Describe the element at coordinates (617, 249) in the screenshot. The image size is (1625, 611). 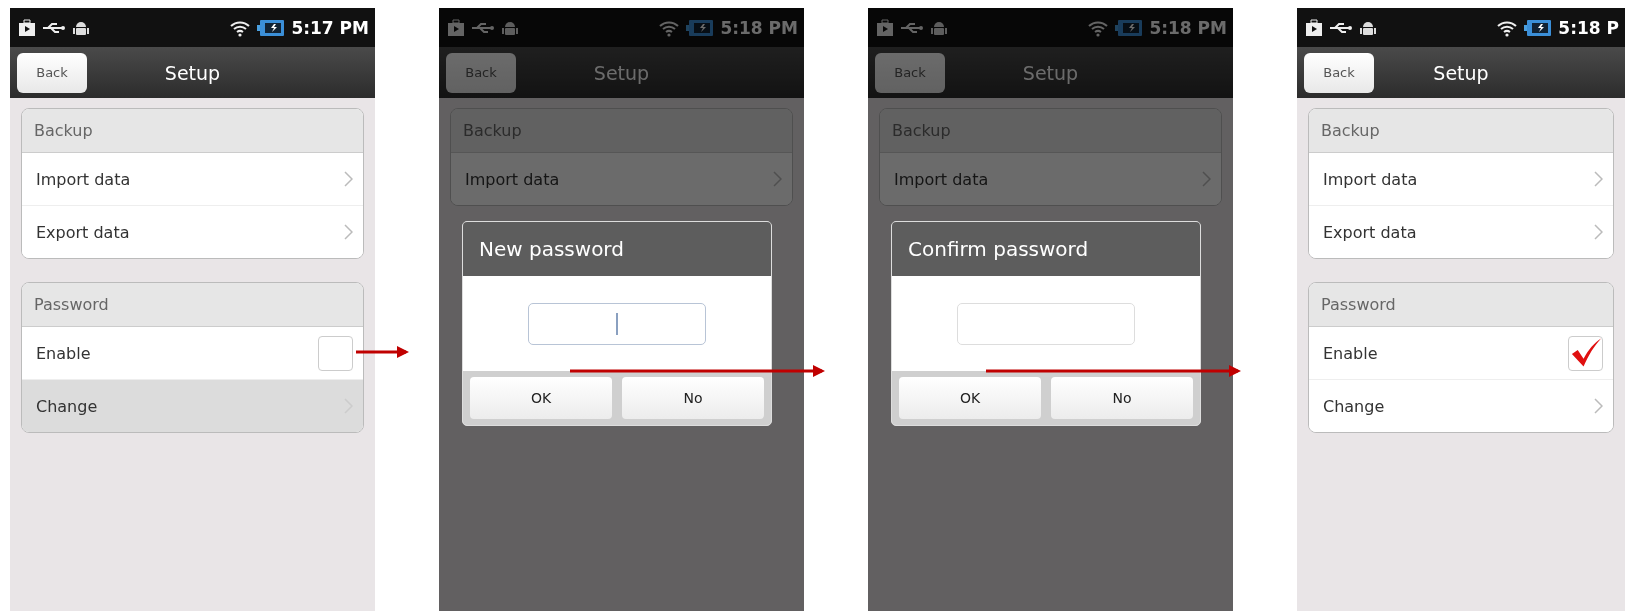
I see `dialog-title: New password` at that location.